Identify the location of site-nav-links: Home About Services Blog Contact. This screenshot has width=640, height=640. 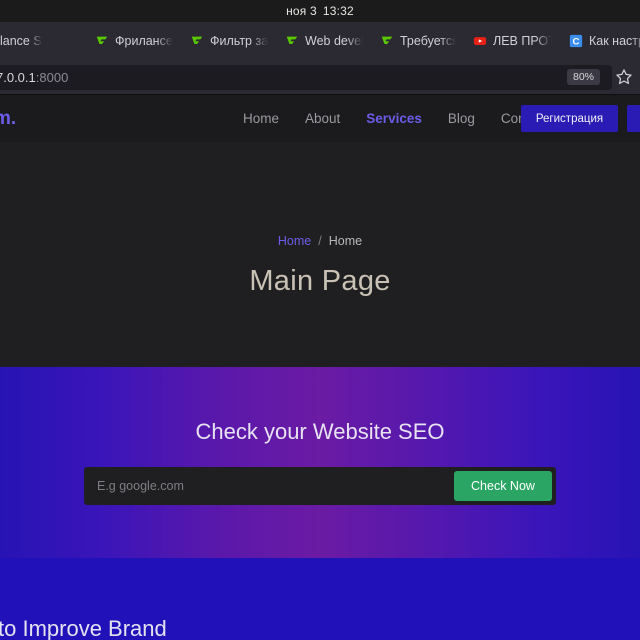
(395, 118).